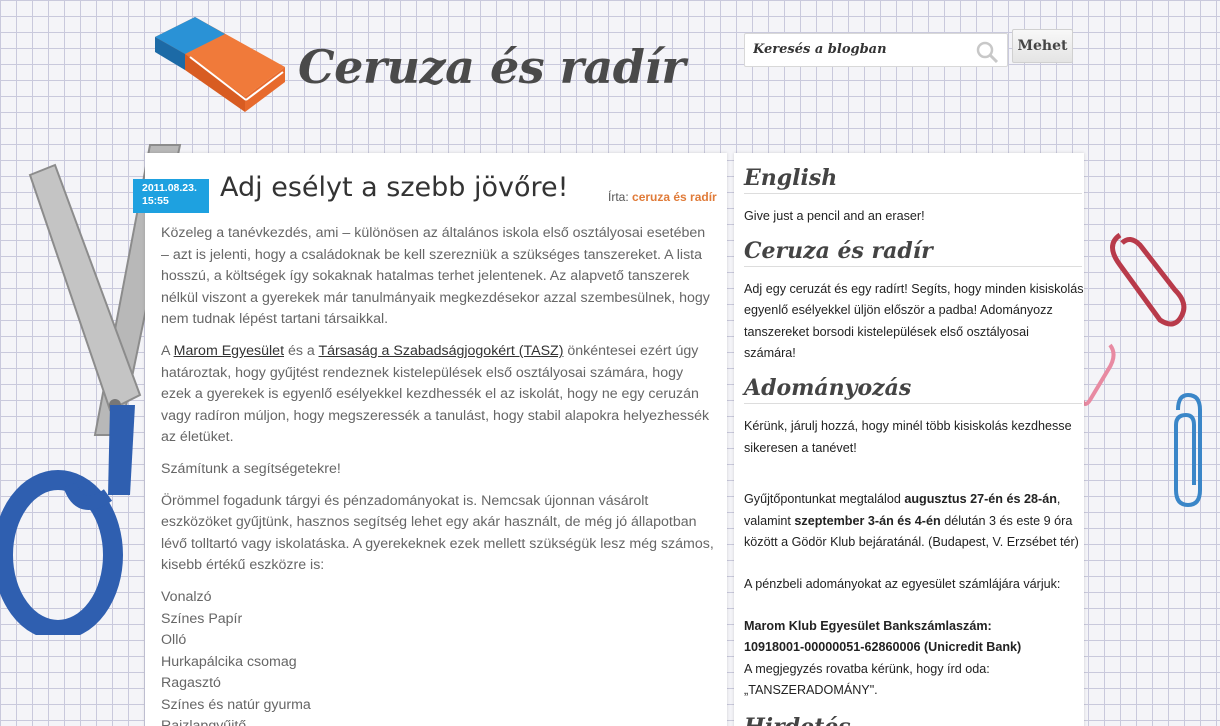 The width and height of the screenshot is (1220, 726). What do you see at coordinates (229, 351) in the screenshot?
I see `marom-link: Marom Egyesület` at bounding box center [229, 351].